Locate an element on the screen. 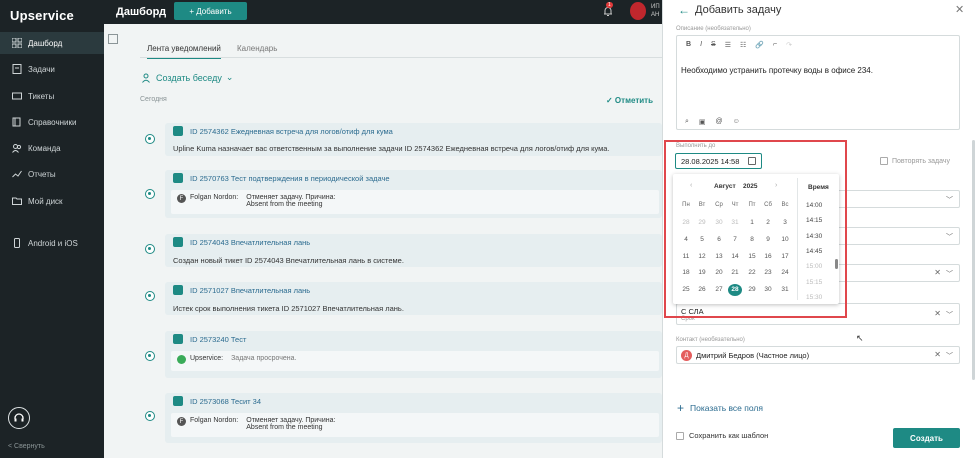 This screenshot has width=977, height=458. sidebar-item-reports: Отчеты is located at coordinates (52, 174).